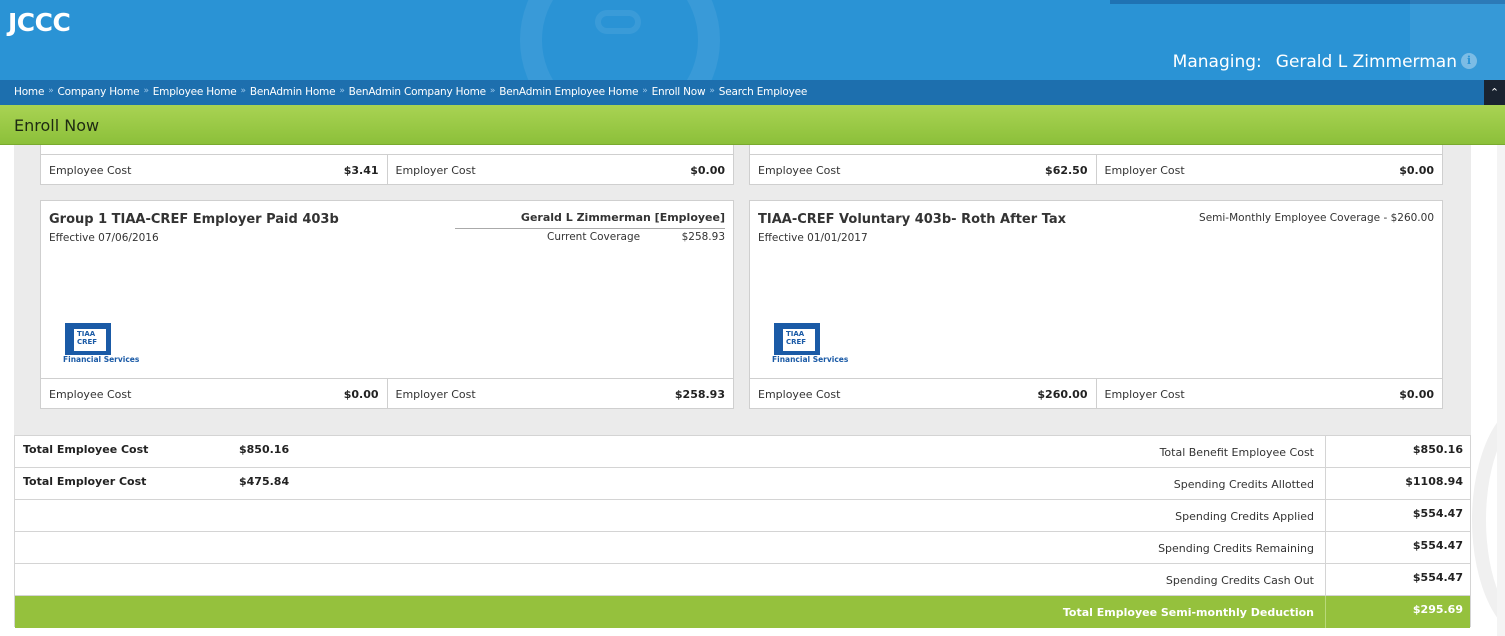 This screenshot has height=636, width=1505. Describe the element at coordinates (264, 449) in the screenshot. I see `total-employee-cost-value: $850.16` at that location.